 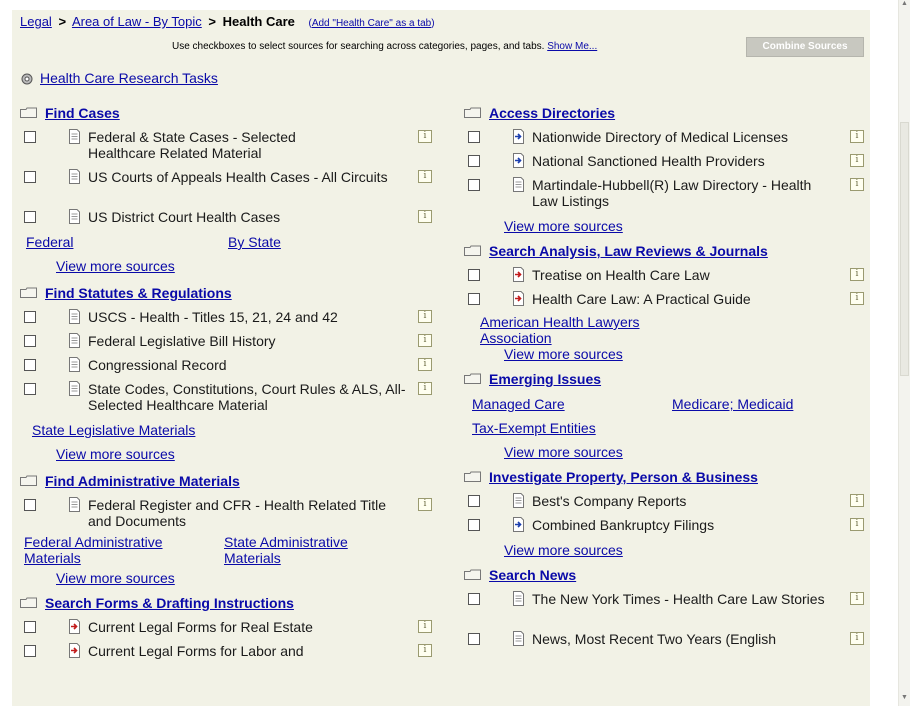 I want to click on source-item: Health Care Law: A Practical Guide i, so click(x=665, y=300).